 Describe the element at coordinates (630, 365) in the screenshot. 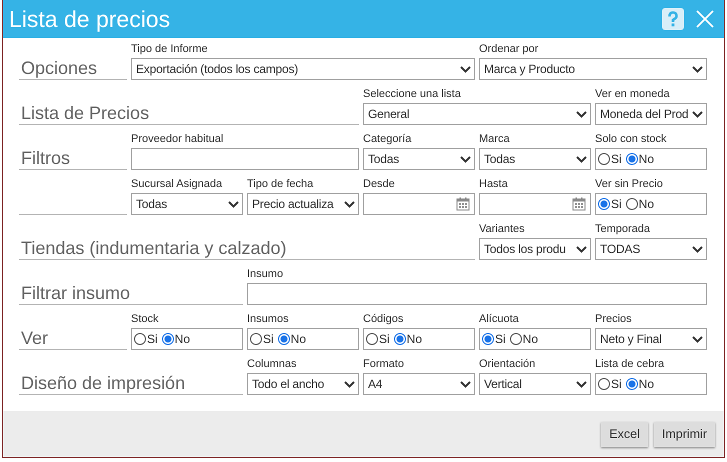

I see `field-label: Lista de cebra` at that location.